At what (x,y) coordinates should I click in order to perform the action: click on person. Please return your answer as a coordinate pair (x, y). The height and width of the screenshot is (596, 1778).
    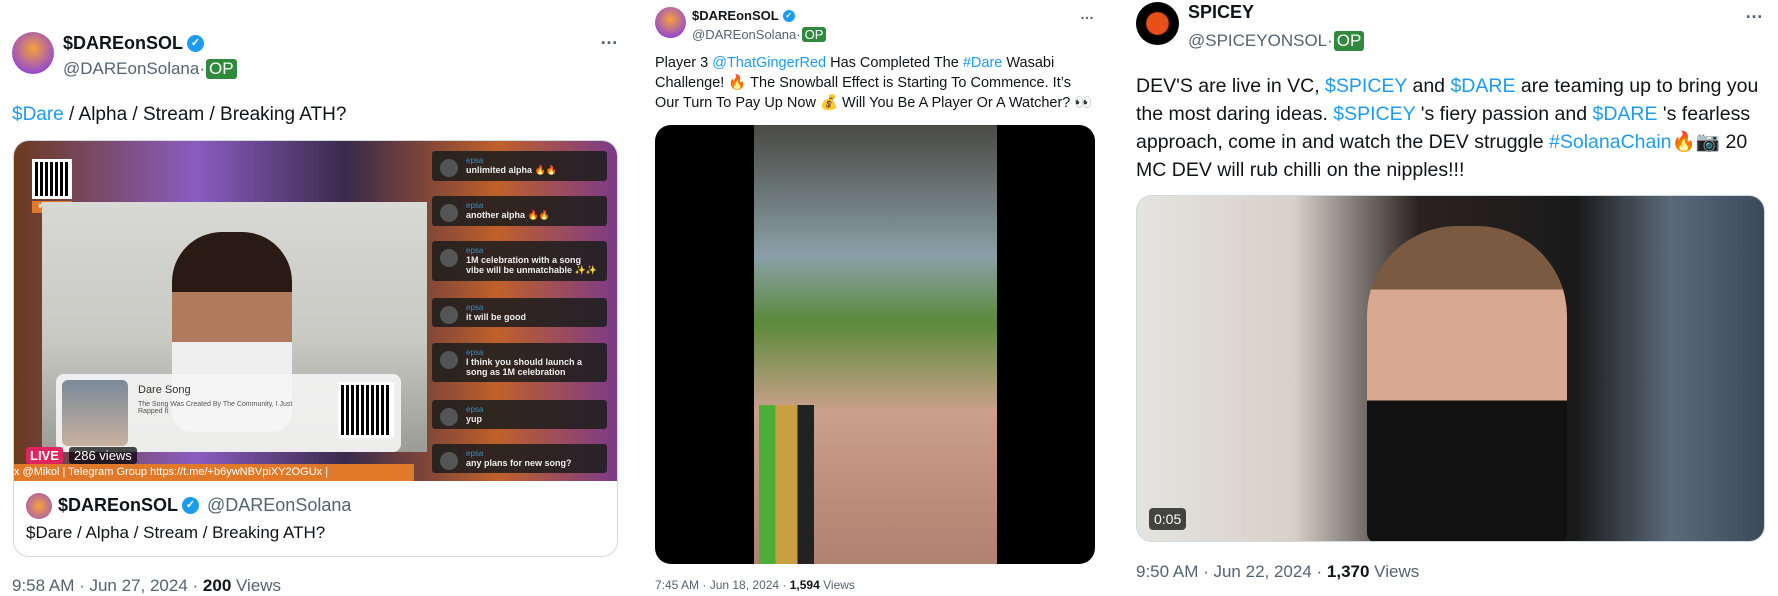
    Looking at the image, I should click on (1467, 383).